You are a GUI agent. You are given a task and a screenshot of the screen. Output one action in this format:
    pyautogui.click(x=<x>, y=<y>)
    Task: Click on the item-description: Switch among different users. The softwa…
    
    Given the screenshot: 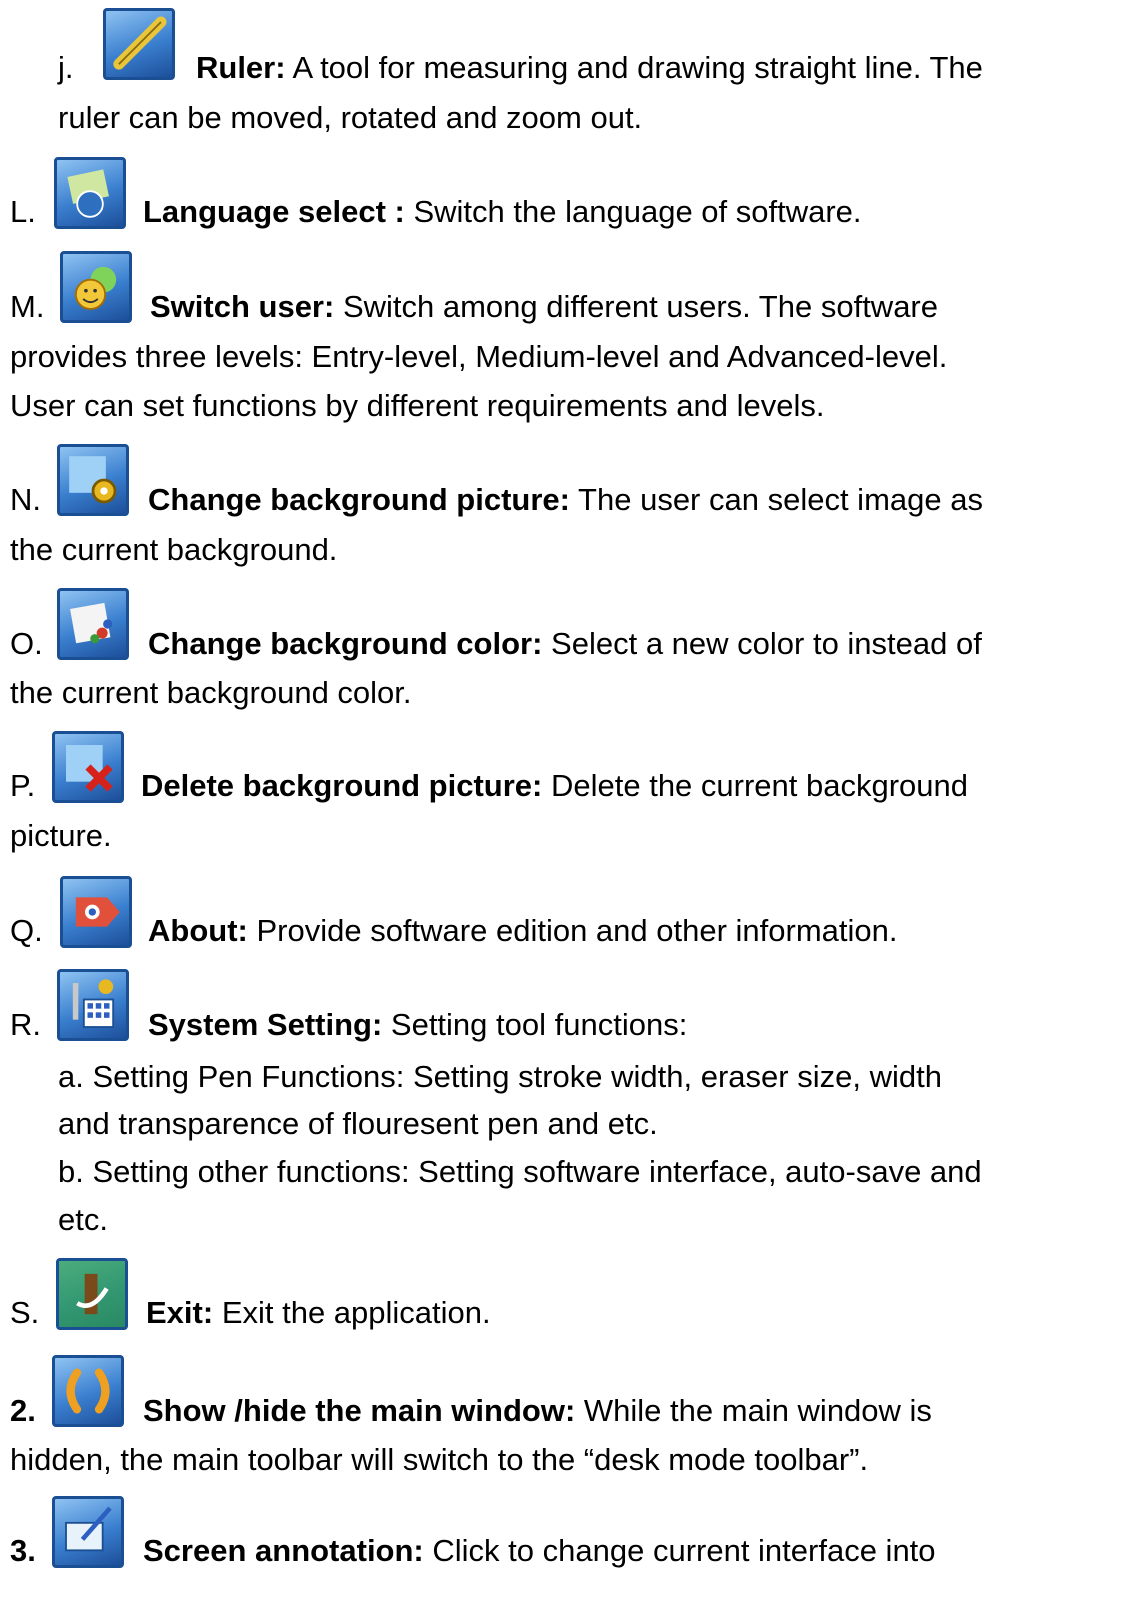 What is the action you would take?
    pyautogui.click(x=640, y=306)
    